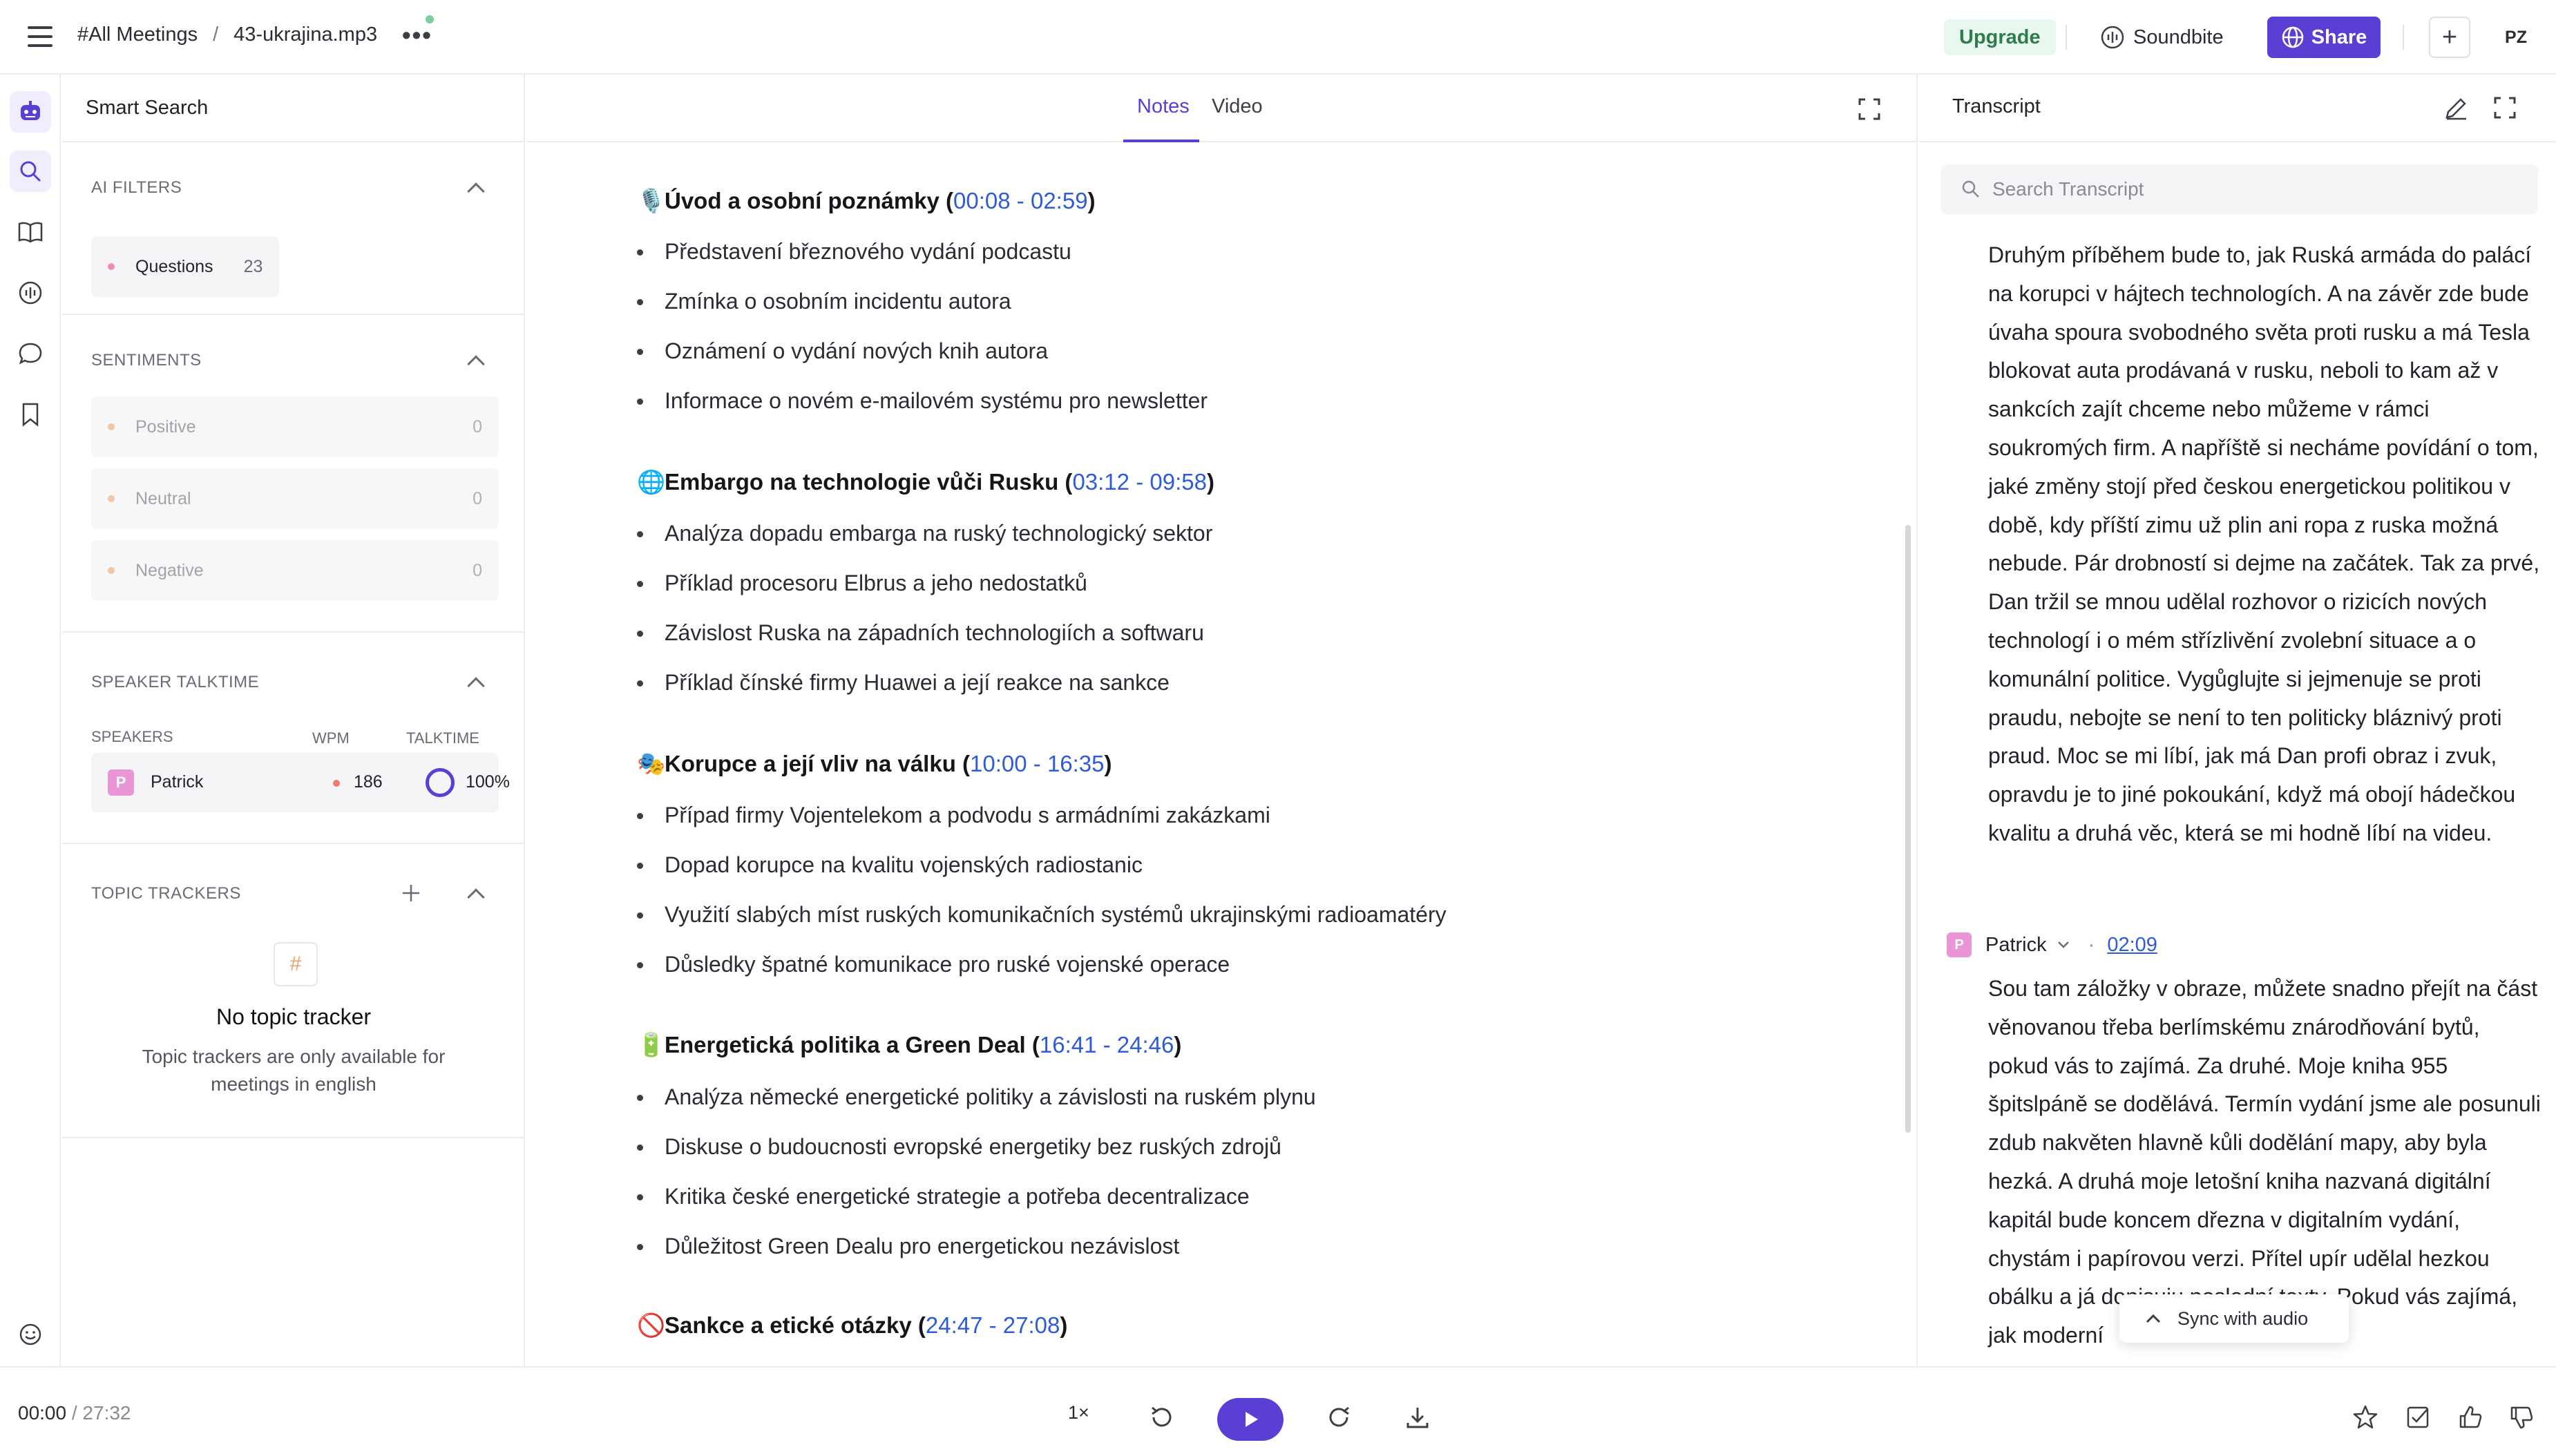 This screenshot has width=2556, height=1456. Describe the element at coordinates (2052, 944) in the screenshot. I see `transcript-speaker: P Patrick · 02:09` at that location.